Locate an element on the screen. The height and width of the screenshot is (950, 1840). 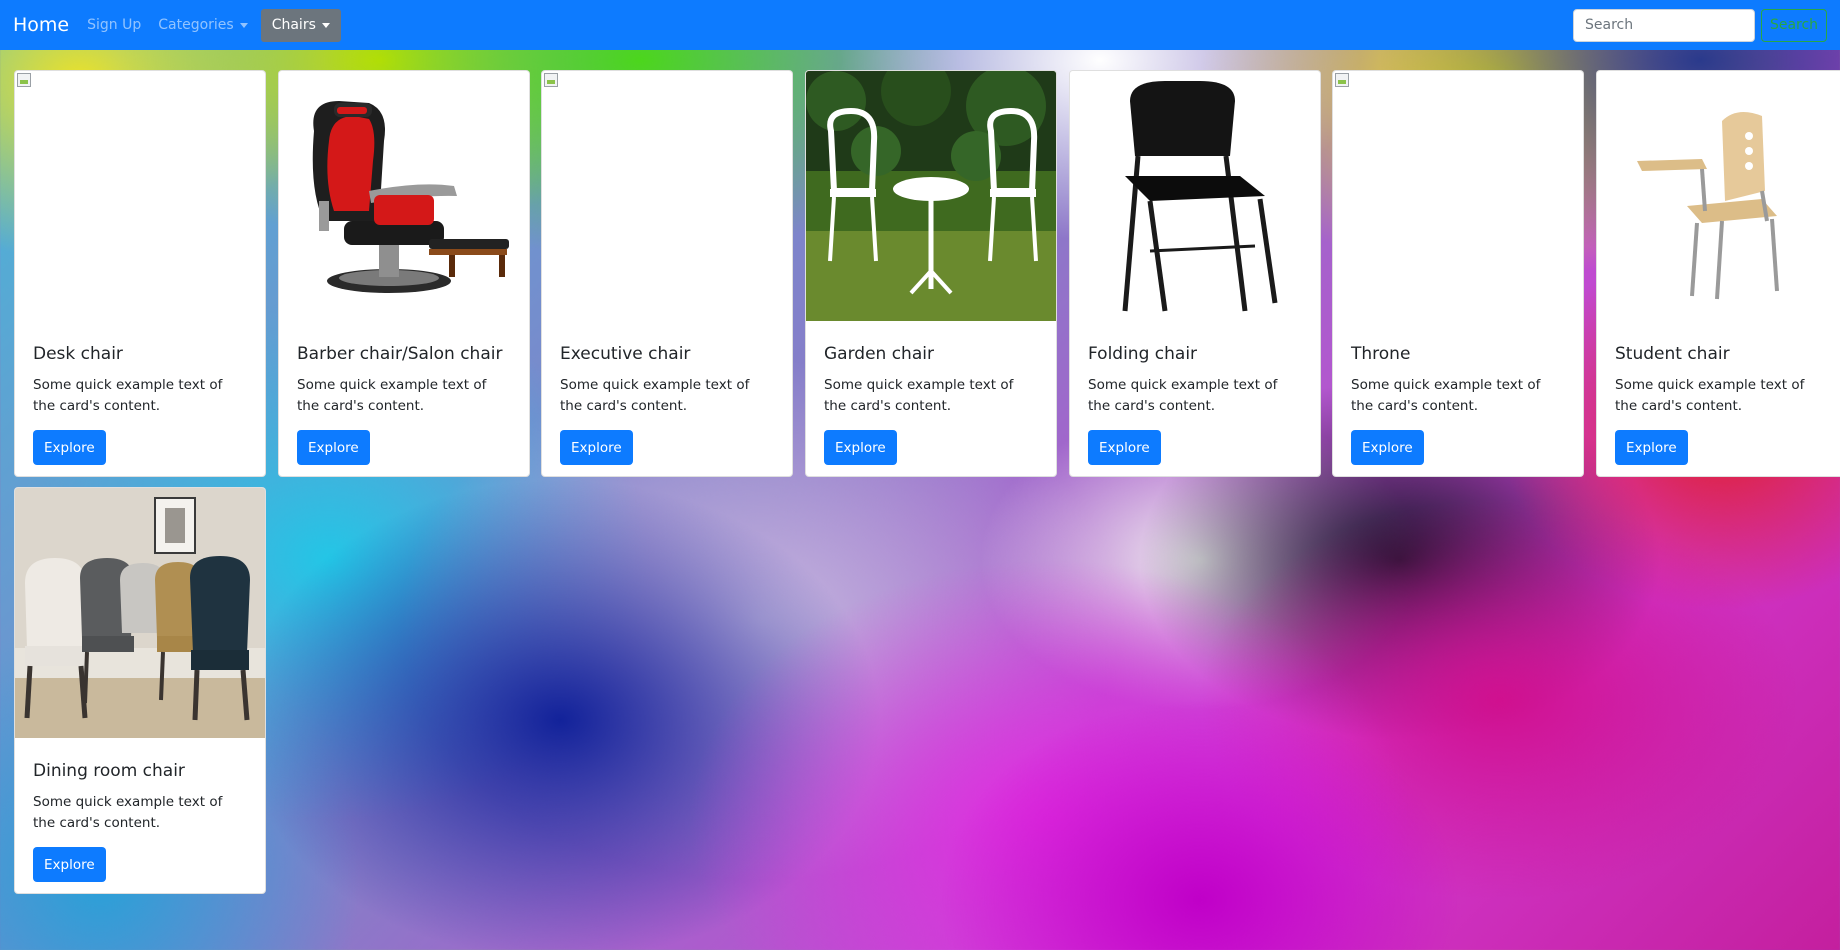
card-title: Dining room chair is located at coordinates (109, 771).